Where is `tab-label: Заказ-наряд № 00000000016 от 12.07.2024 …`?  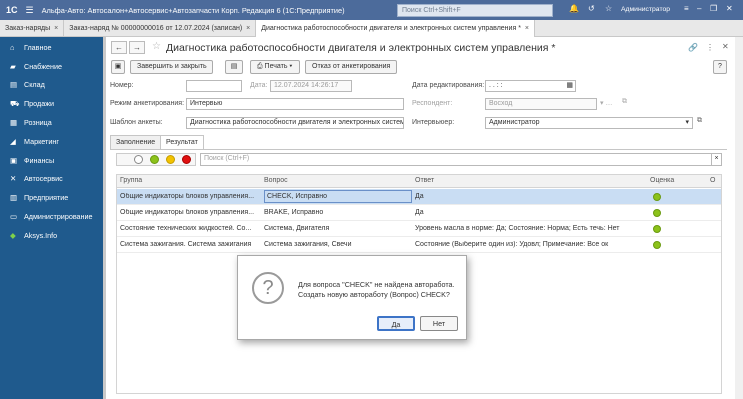
tab-label: Заказ-наряд № 00000000016 от 12.07.2024 … is located at coordinates (156, 28).